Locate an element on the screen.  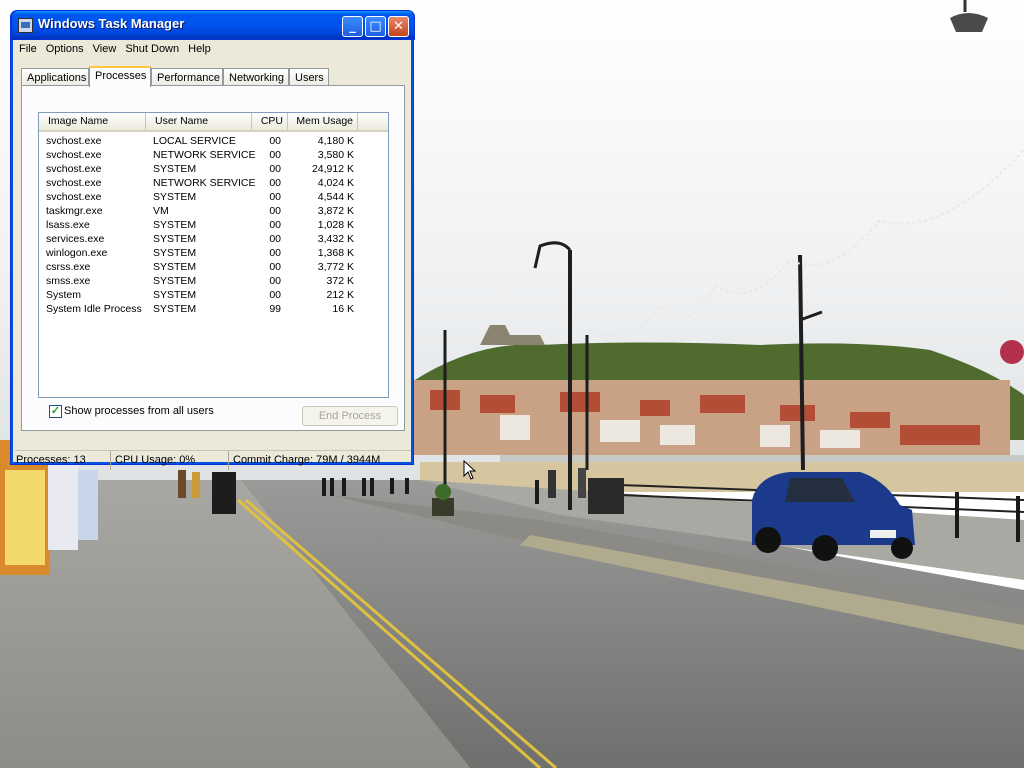
process-row: lsass.exe SYSTEM 00 1,028 K is located at coordinates (213, 225).